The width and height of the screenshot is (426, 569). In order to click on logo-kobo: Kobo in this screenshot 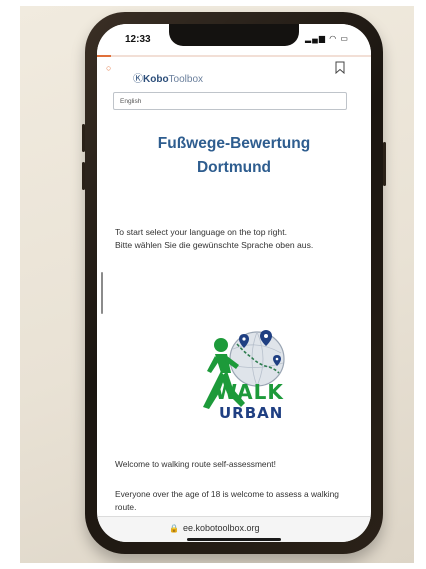, I will do `click(156, 79)`.